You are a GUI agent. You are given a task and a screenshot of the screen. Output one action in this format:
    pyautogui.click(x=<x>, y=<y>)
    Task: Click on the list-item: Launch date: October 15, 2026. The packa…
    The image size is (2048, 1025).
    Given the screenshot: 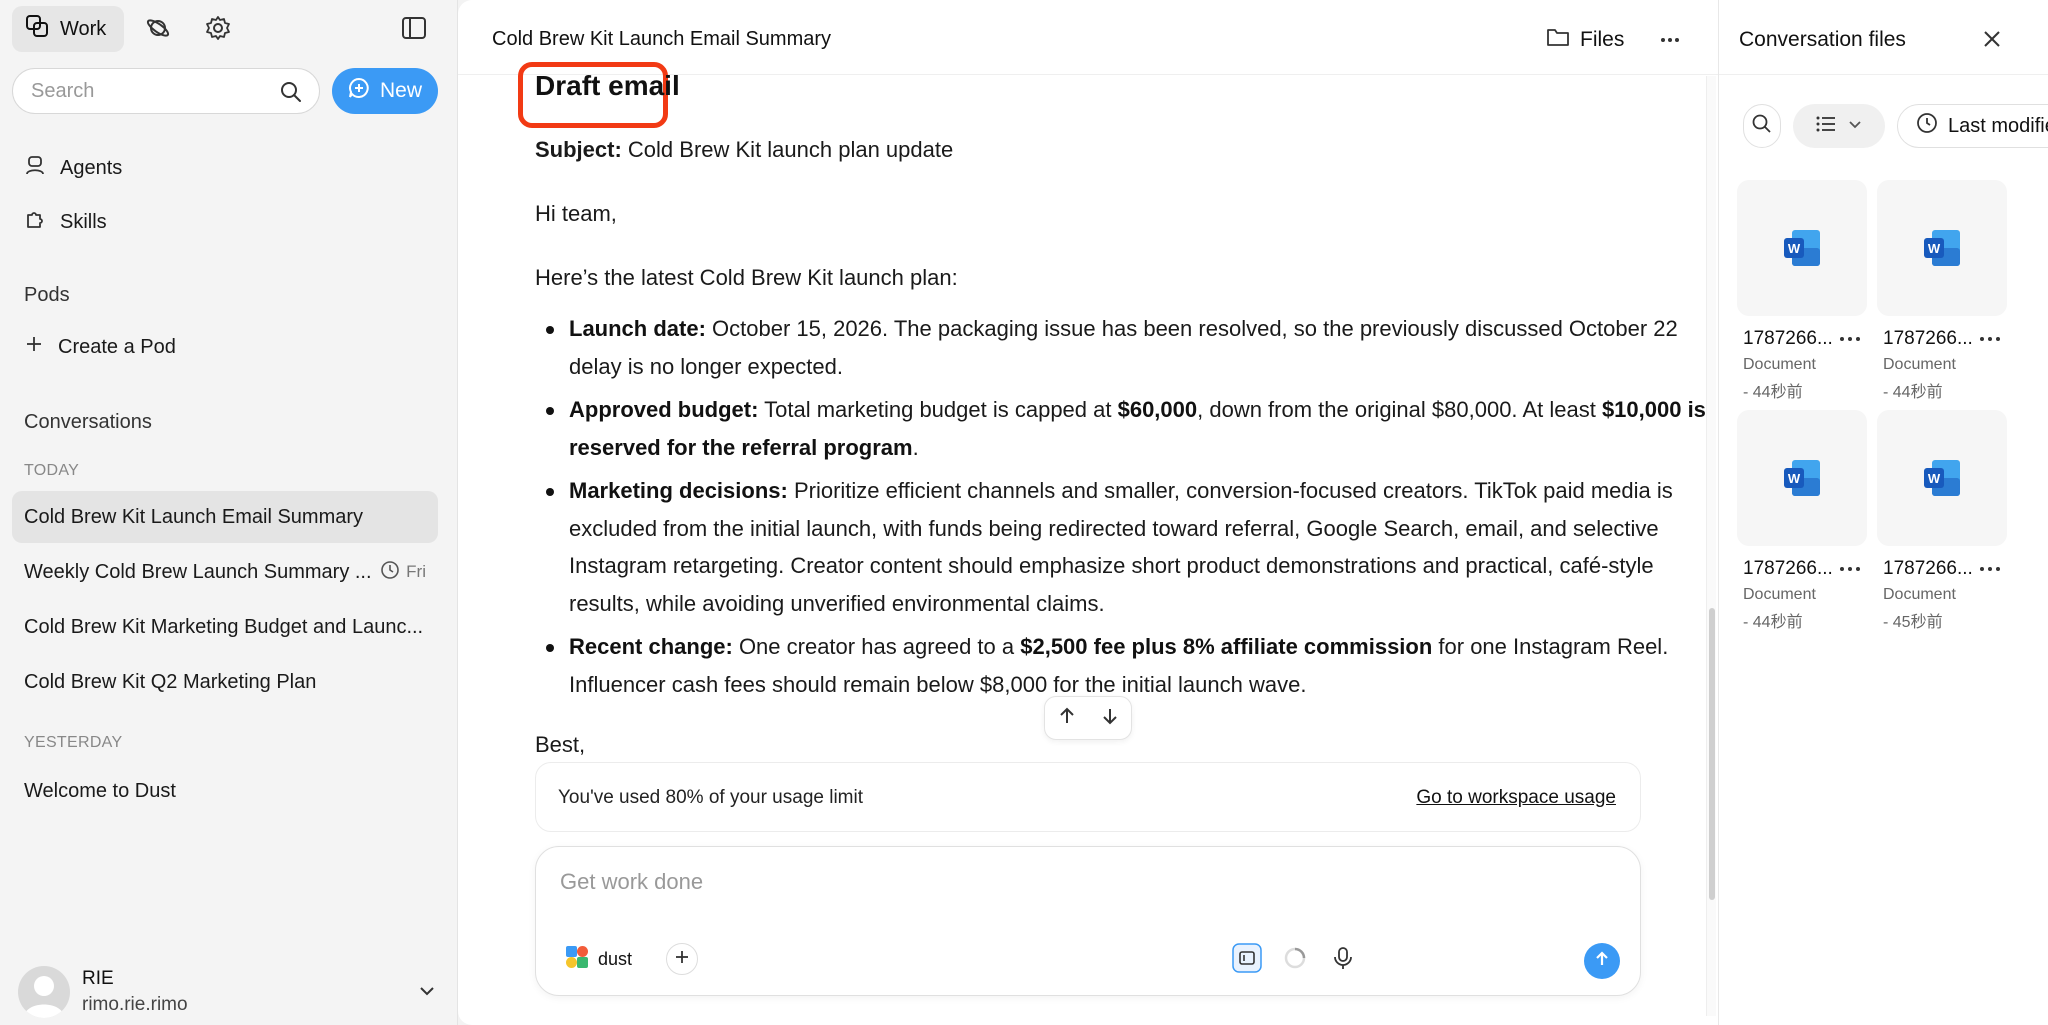 What is the action you would take?
    pyautogui.click(x=1125, y=347)
    